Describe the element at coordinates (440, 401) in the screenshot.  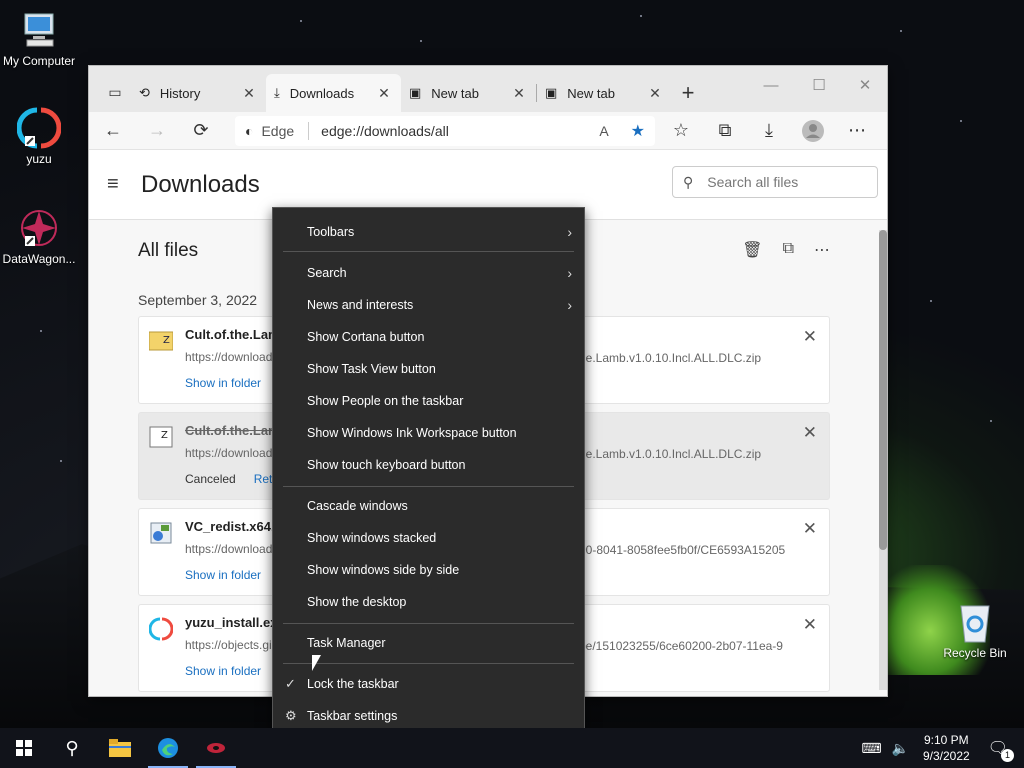
I see `menu-item-show-people: Show People on the taskbar` at that location.